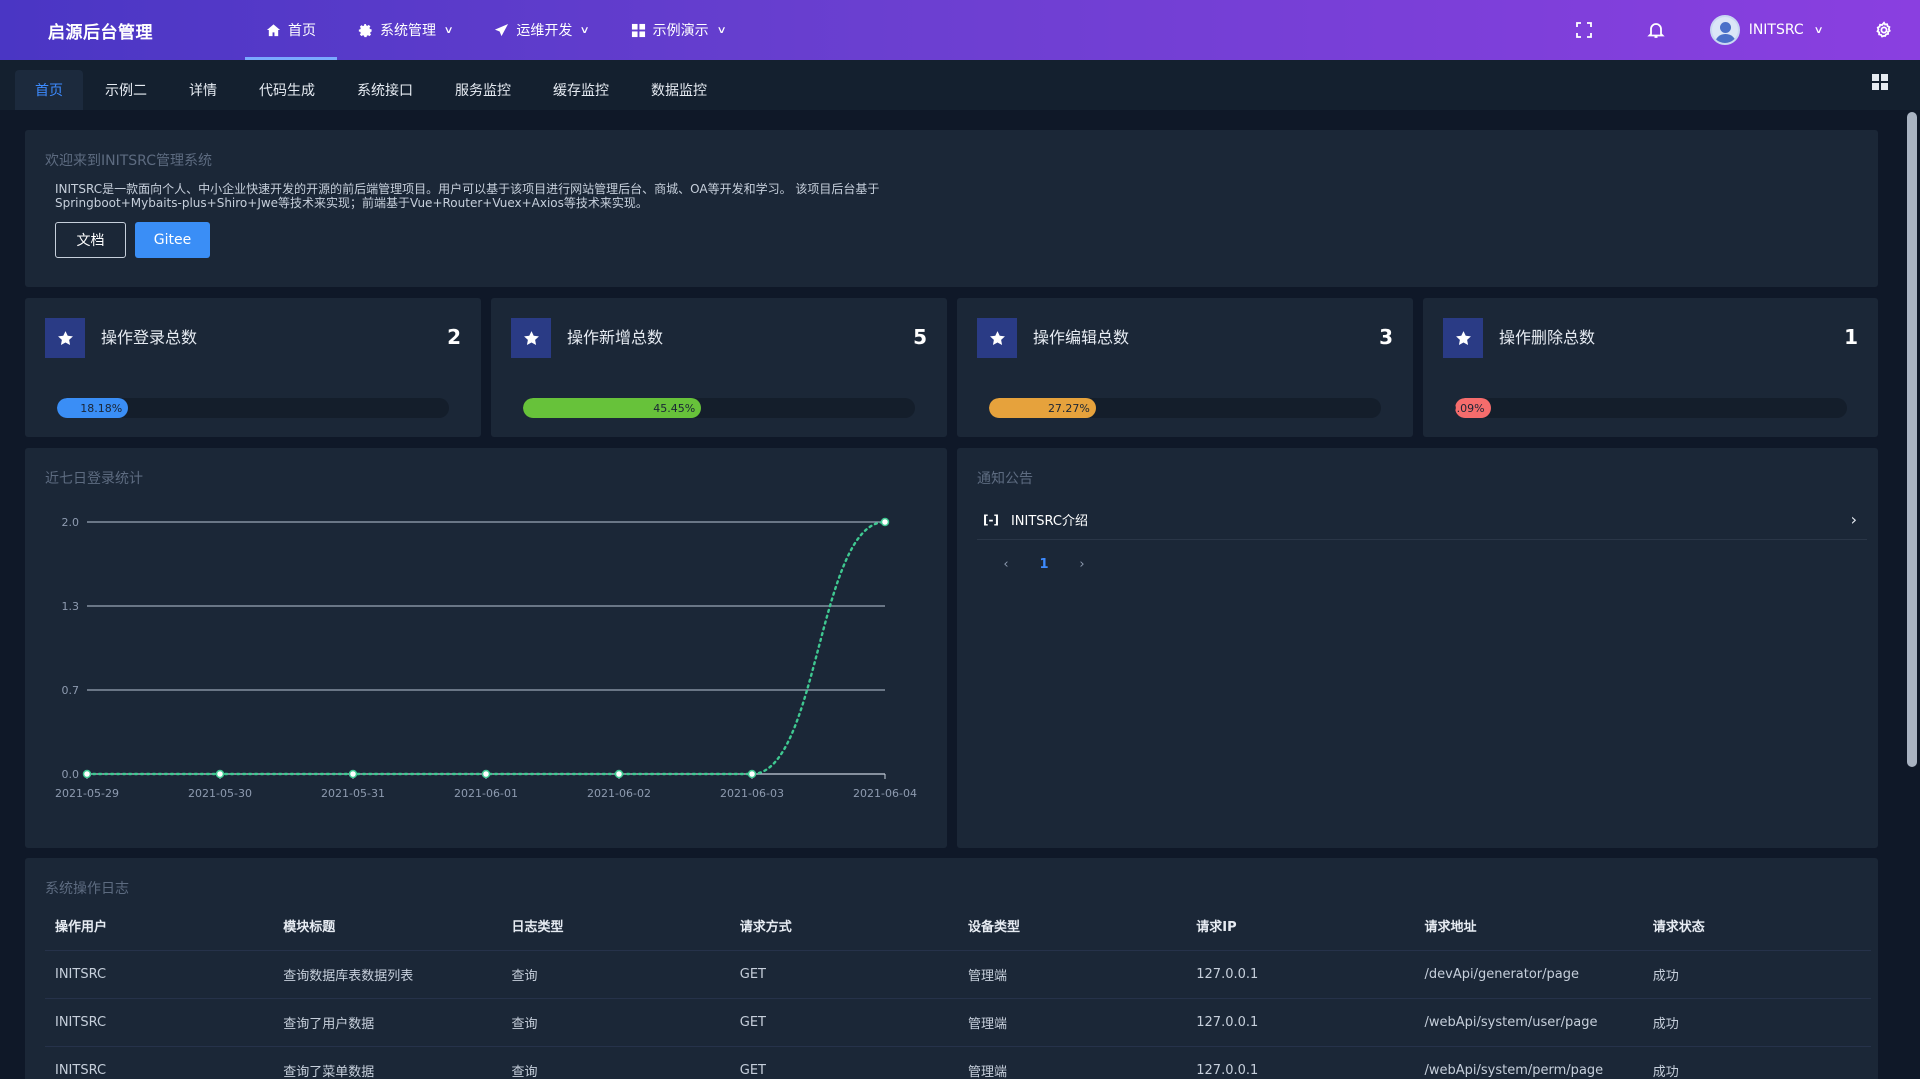  I want to click on series-line, so click(486, 648).